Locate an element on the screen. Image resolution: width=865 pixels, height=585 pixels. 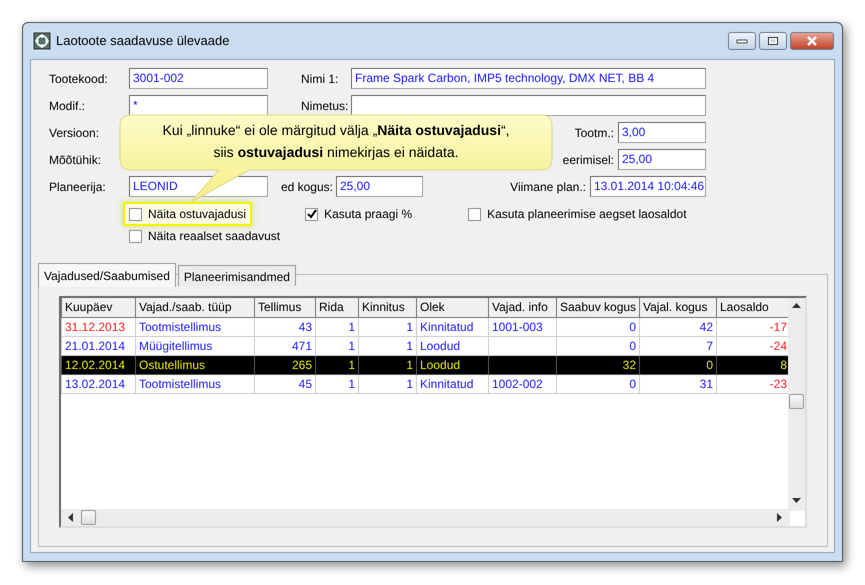
table-cell: 31.12.2013 is located at coordinates (99, 326).